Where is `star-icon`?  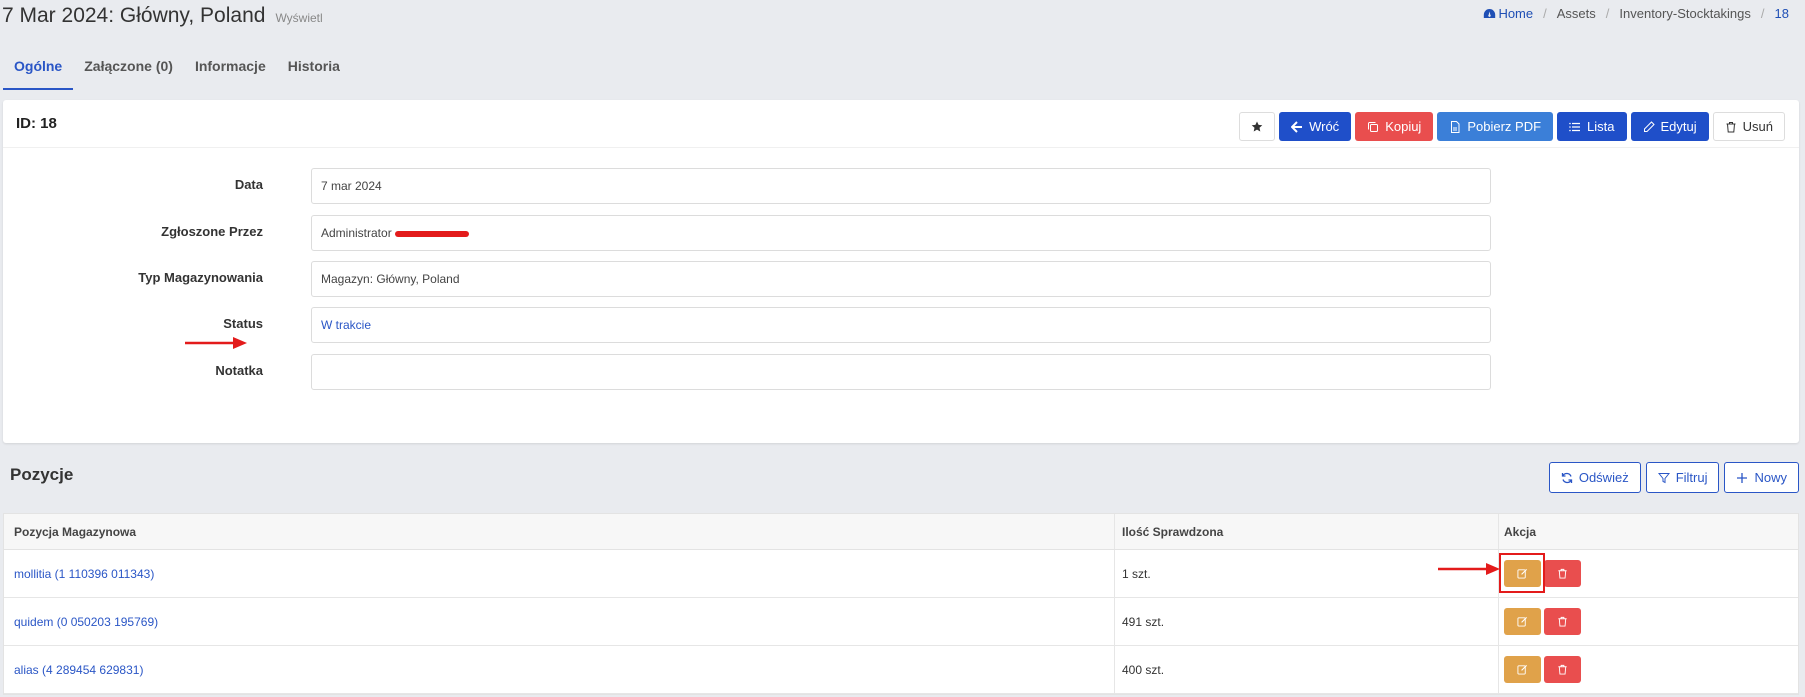 star-icon is located at coordinates (1257, 126).